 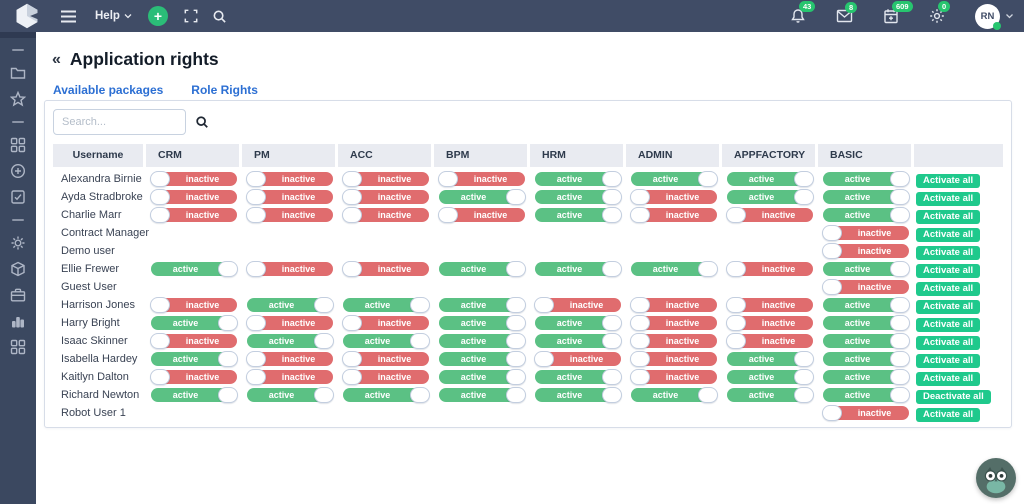 What do you see at coordinates (847, 12) in the screenshot?
I see `messages-envelope-icon: 8` at bounding box center [847, 12].